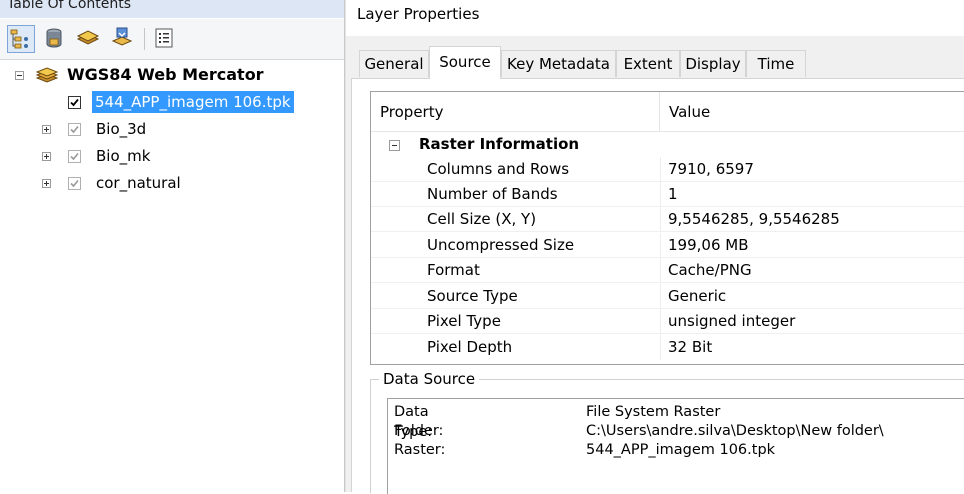 The height and width of the screenshot is (494, 964). Describe the element at coordinates (690, 347) in the screenshot. I see `property-value: 32 Bit` at that location.